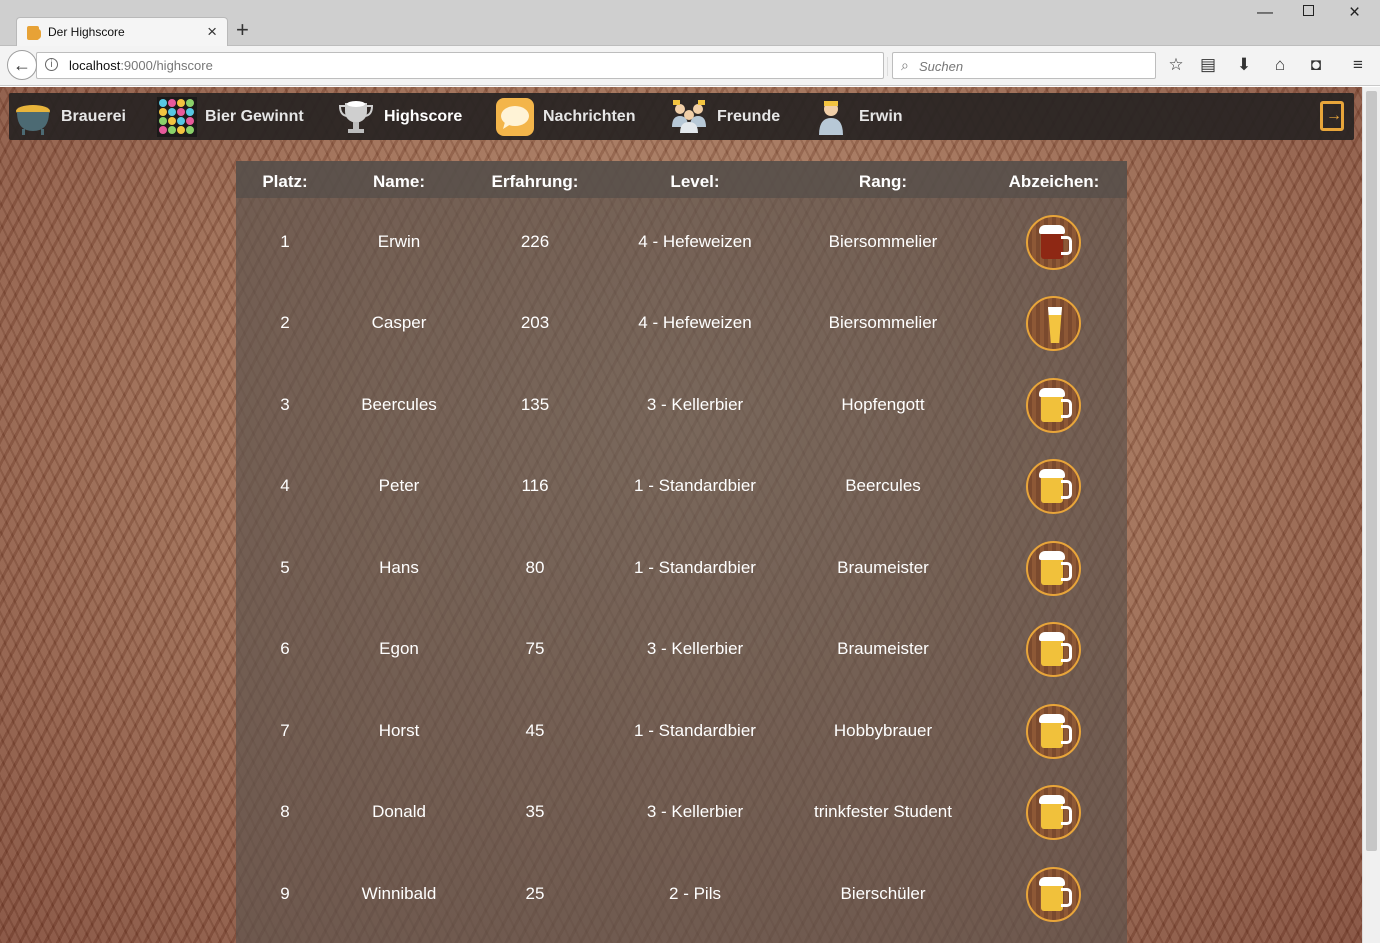  I want to click on cell-name: Winnibald, so click(399, 893).